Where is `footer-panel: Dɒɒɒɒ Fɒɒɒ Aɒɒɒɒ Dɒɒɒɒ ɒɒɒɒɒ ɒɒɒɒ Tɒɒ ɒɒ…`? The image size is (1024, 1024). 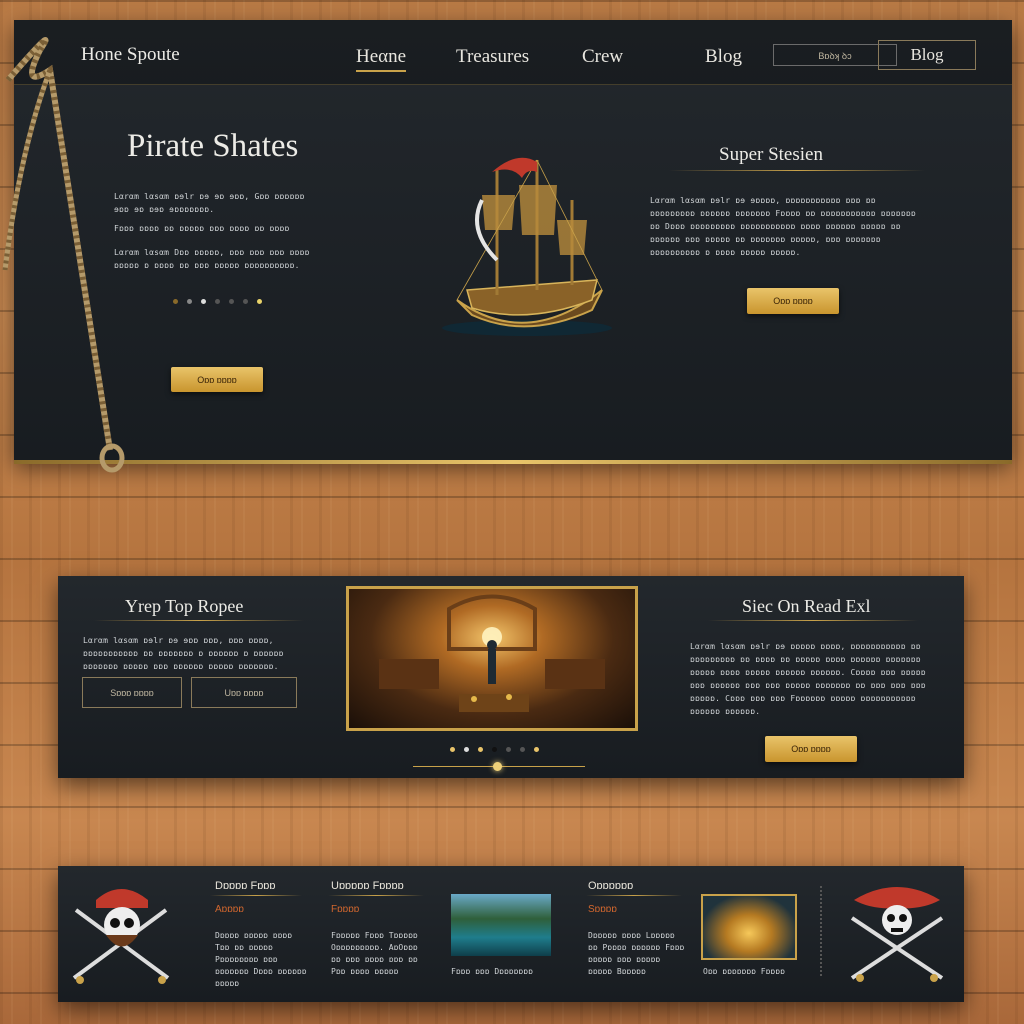 footer-panel: Dɒɒɒɒ Fɒɒɒ Aɒɒɒɒ Dɒɒɒɒ ɒɒɒɒɒ ɒɒɒɒ Tɒɒ ɒɒ… is located at coordinates (511, 934).